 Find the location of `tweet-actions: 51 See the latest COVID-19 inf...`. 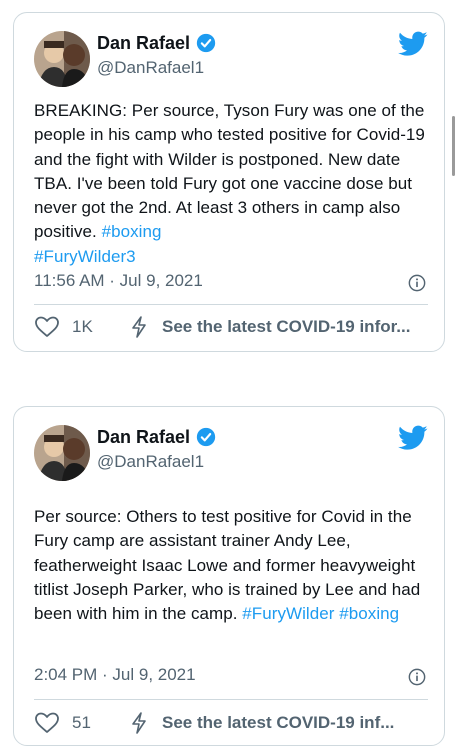

tweet-actions: 51 See the latest COVID-19 inf... is located at coordinates (232, 723).